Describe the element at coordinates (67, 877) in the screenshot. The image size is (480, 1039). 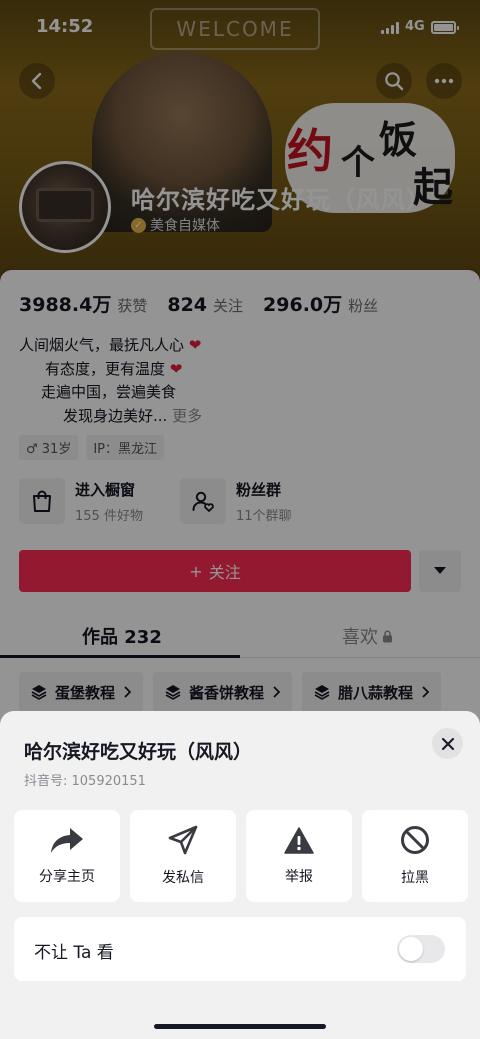
I see `action-label: 分享主页` at that location.